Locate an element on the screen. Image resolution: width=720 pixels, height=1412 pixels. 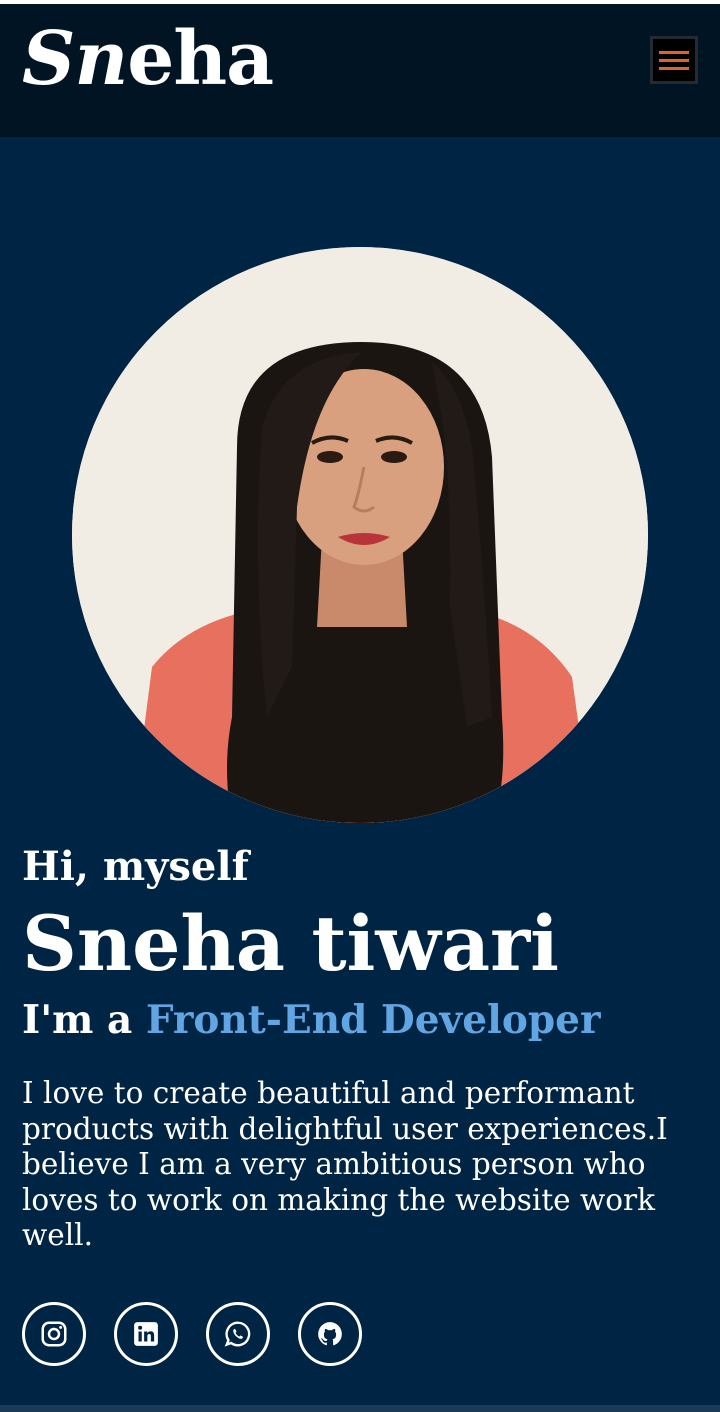
logo-italic-part: Sn is located at coordinates (75, 59).